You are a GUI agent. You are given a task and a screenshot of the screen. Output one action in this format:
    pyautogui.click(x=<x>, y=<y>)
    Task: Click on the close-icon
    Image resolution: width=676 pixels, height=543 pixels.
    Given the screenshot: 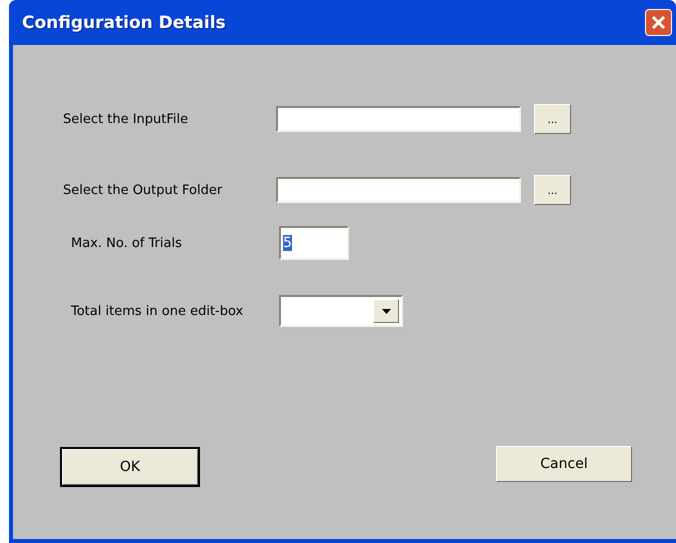 What is the action you would take?
    pyautogui.click(x=658, y=22)
    